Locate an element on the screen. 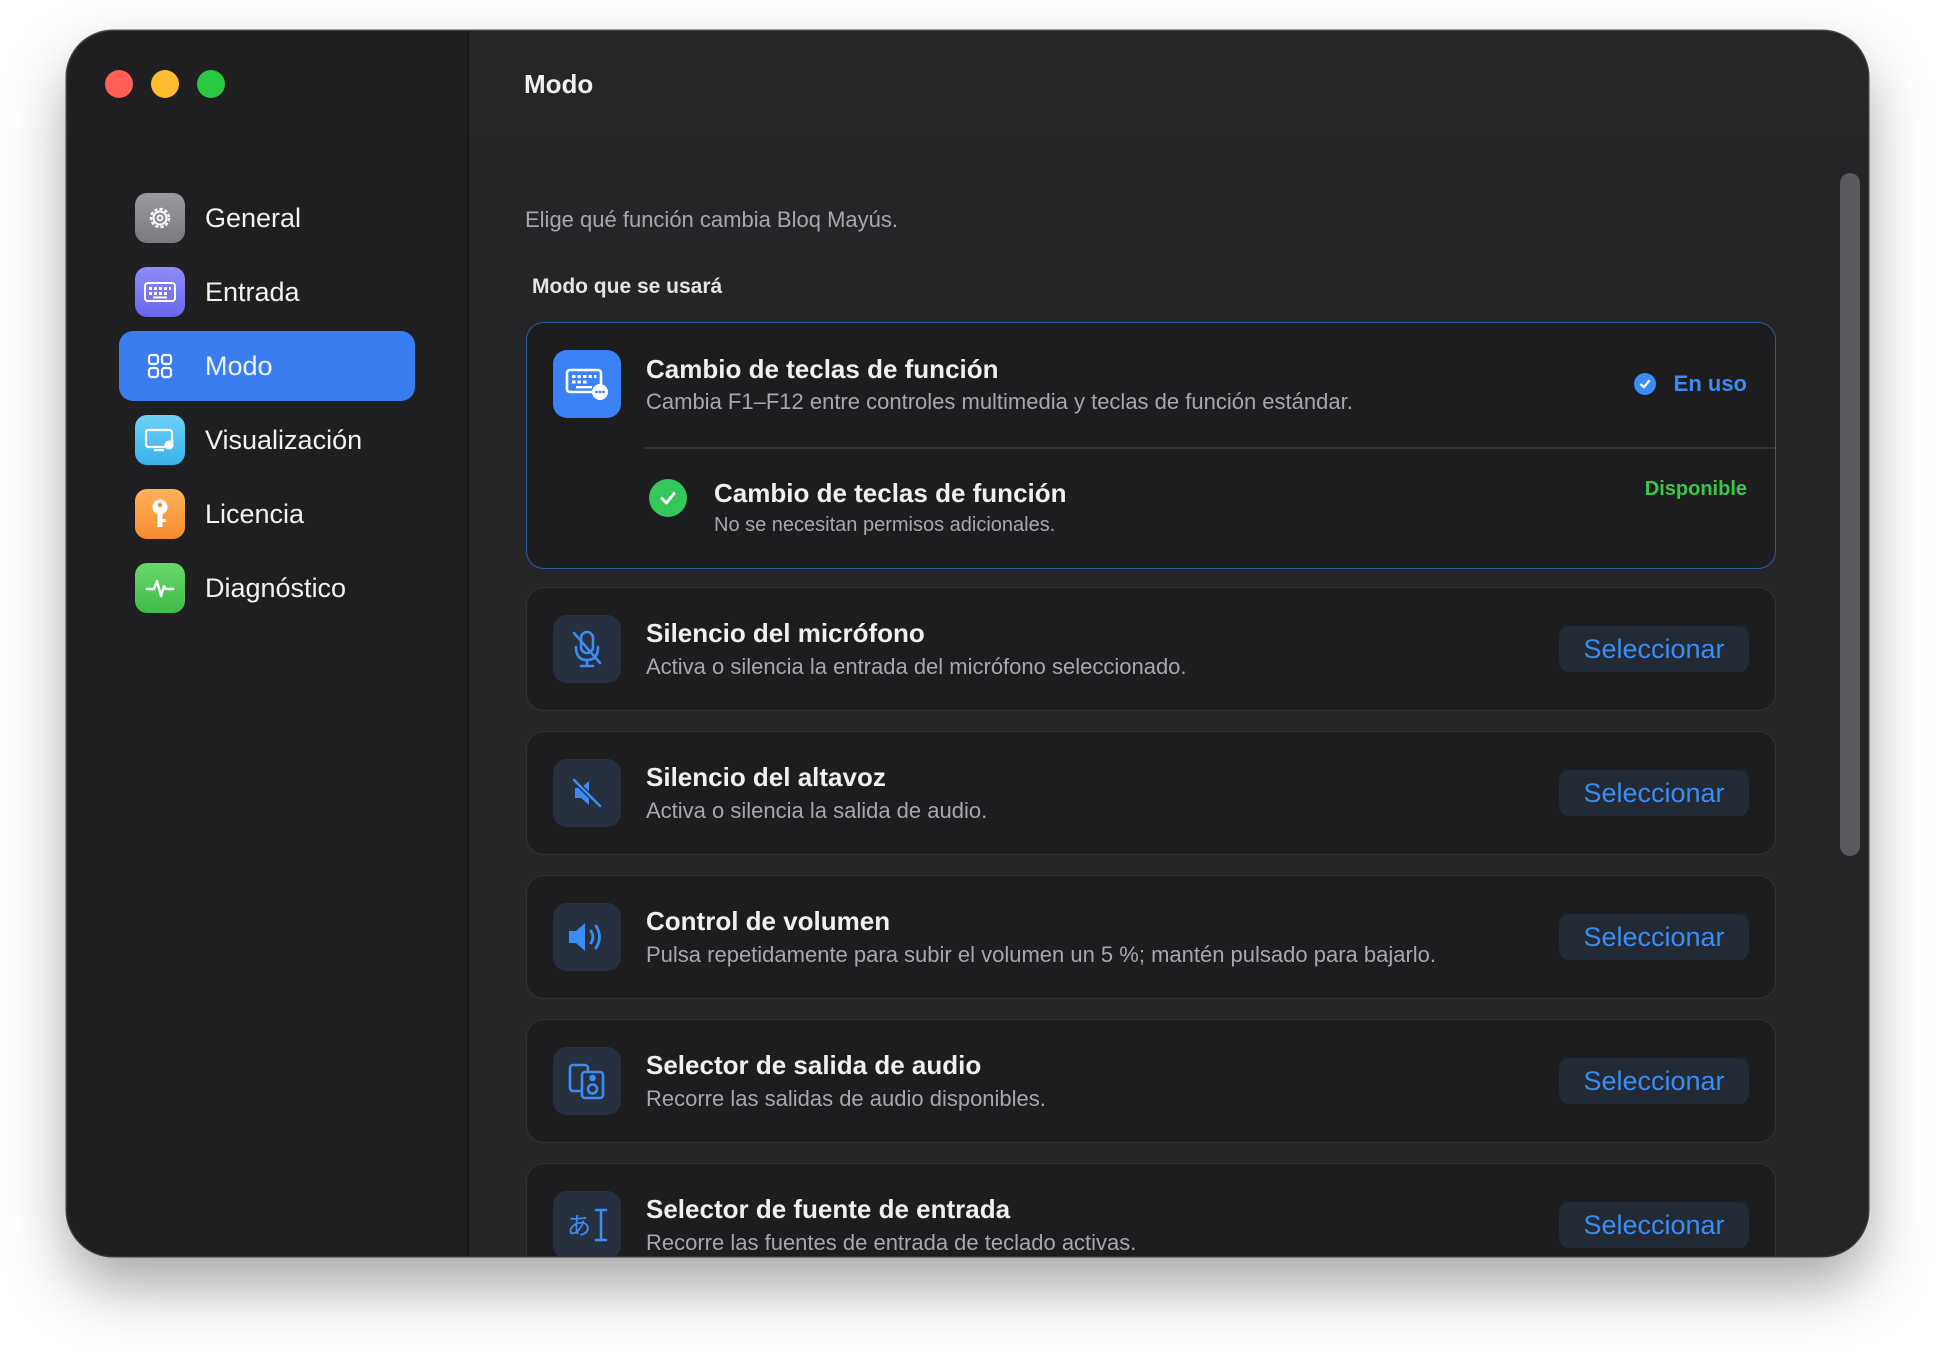 This screenshot has height=1360, width=1936. in-use-badge: En uso is located at coordinates (1690, 384).